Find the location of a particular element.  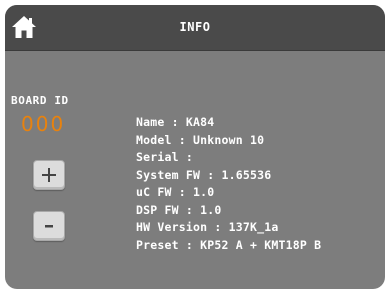

info-uc-fw: uC FW : 1.0 is located at coordinates (175, 192).